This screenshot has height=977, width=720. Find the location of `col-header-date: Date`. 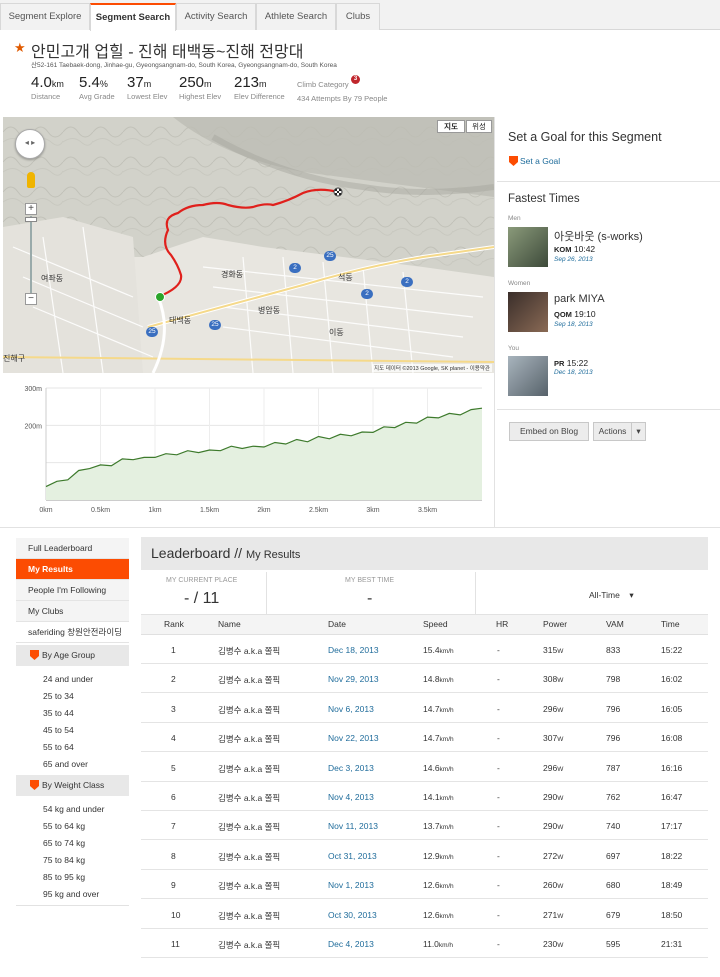

col-header-date: Date is located at coordinates (337, 624).